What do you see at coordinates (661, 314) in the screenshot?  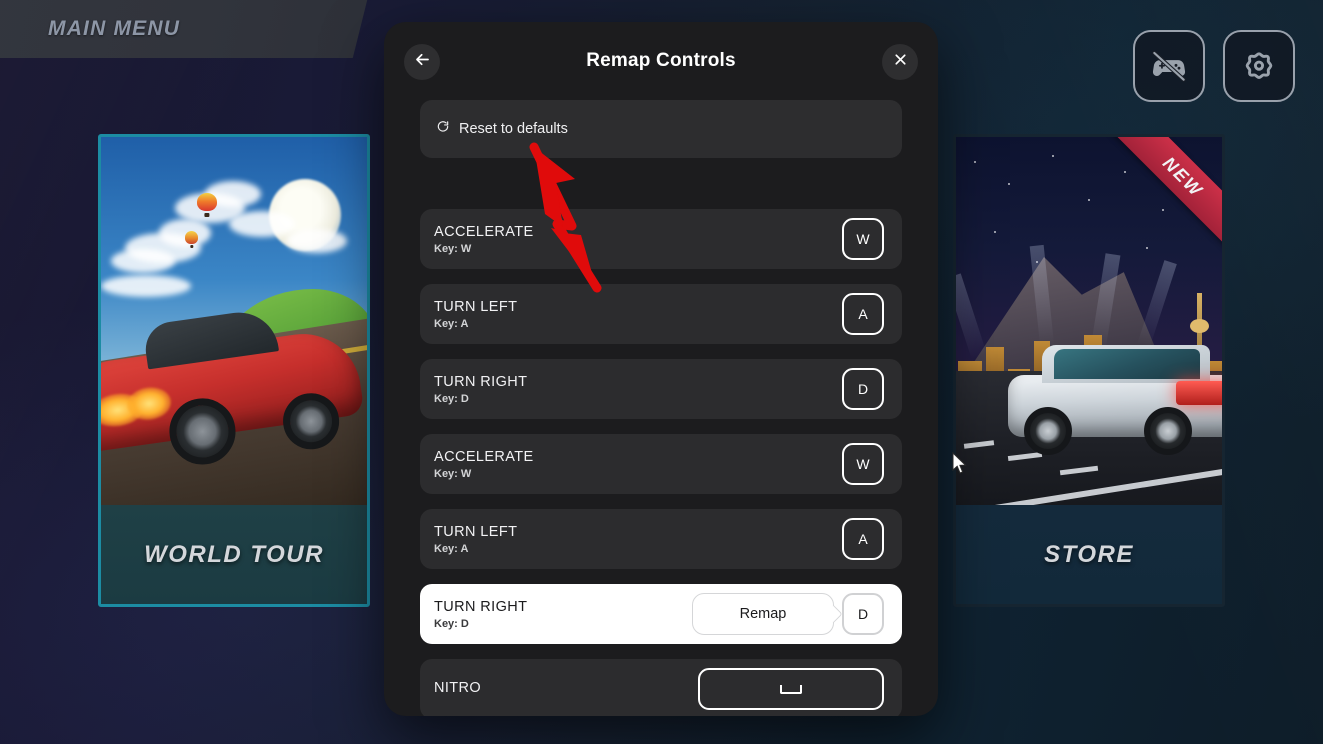 I see `control-row-turn-left-1: TURN LEFT Key: A A` at bounding box center [661, 314].